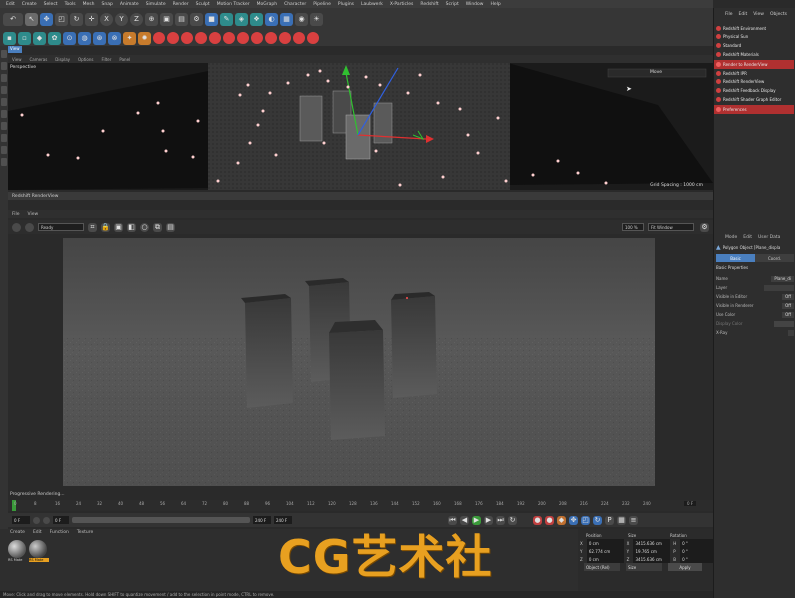 Image resolution: width=795 pixels, height=598 pixels. What do you see at coordinates (585, 520) in the screenshot?
I see `scale-key-icon: ◰` at bounding box center [585, 520].